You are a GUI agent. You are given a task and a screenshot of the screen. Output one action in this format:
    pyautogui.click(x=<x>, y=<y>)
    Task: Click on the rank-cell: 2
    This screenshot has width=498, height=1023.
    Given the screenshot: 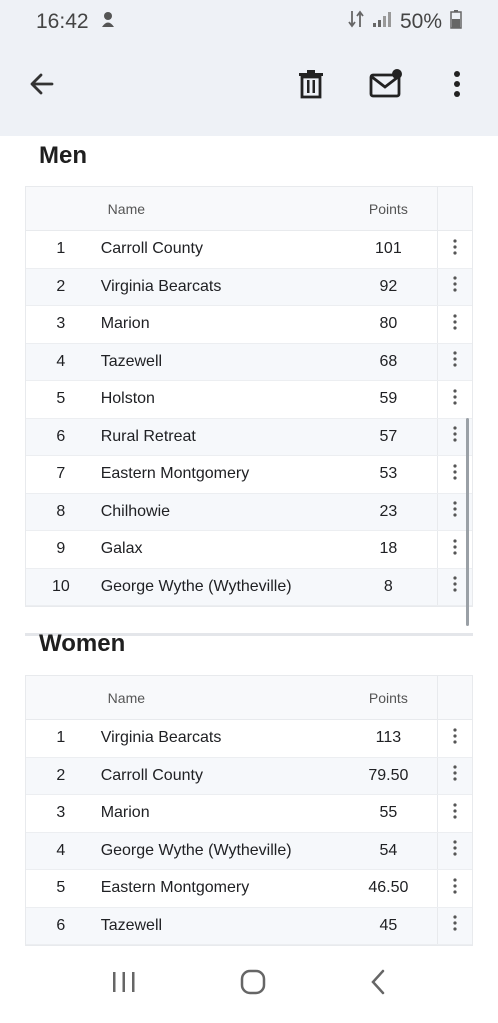 What is the action you would take?
    pyautogui.click(x=61, y=286)
    